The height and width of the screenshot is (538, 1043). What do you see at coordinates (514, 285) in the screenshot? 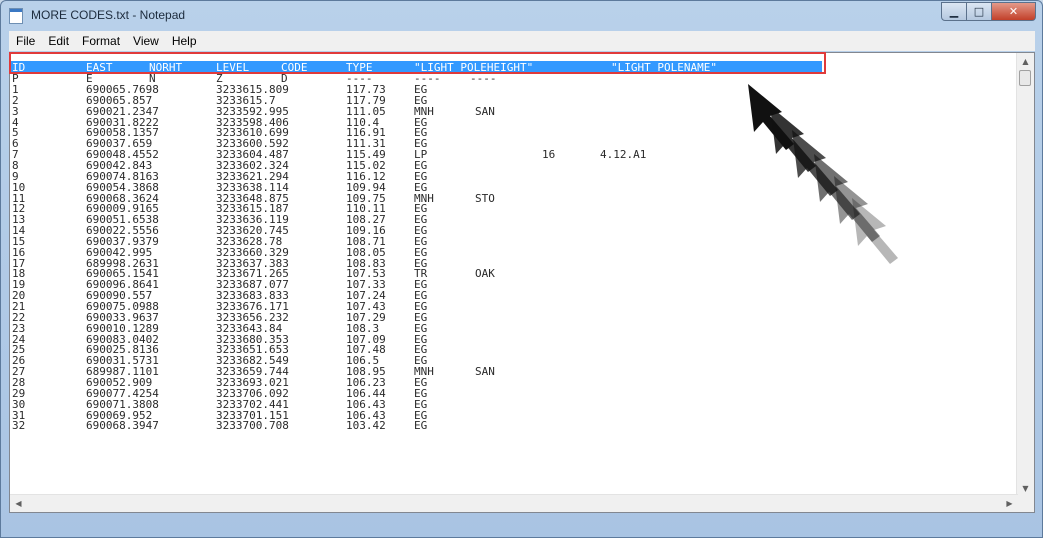
I see `text-line: 19 690096.8641 3233687.077 107.33 EG` at bounding box center [514, 285].